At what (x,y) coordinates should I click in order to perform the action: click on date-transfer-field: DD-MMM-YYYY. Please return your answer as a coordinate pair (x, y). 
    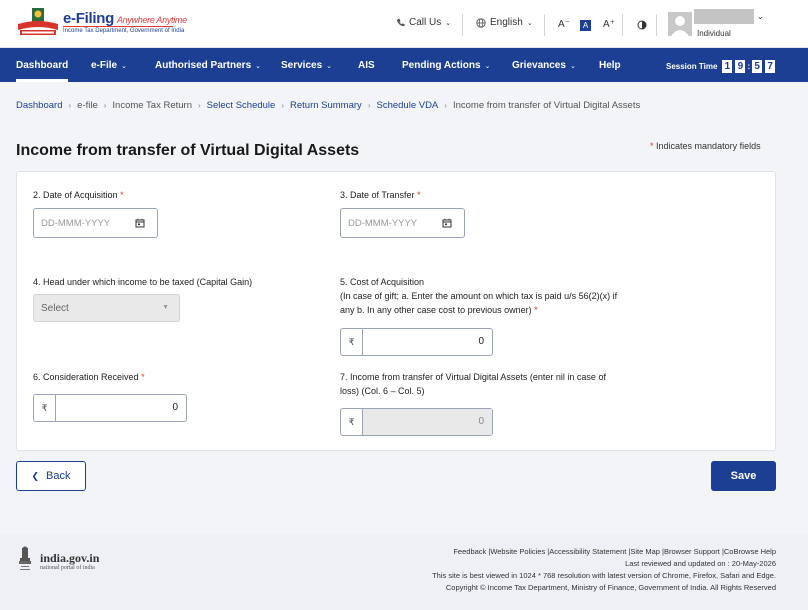
    Looking at the image, I should click on (402, 223).